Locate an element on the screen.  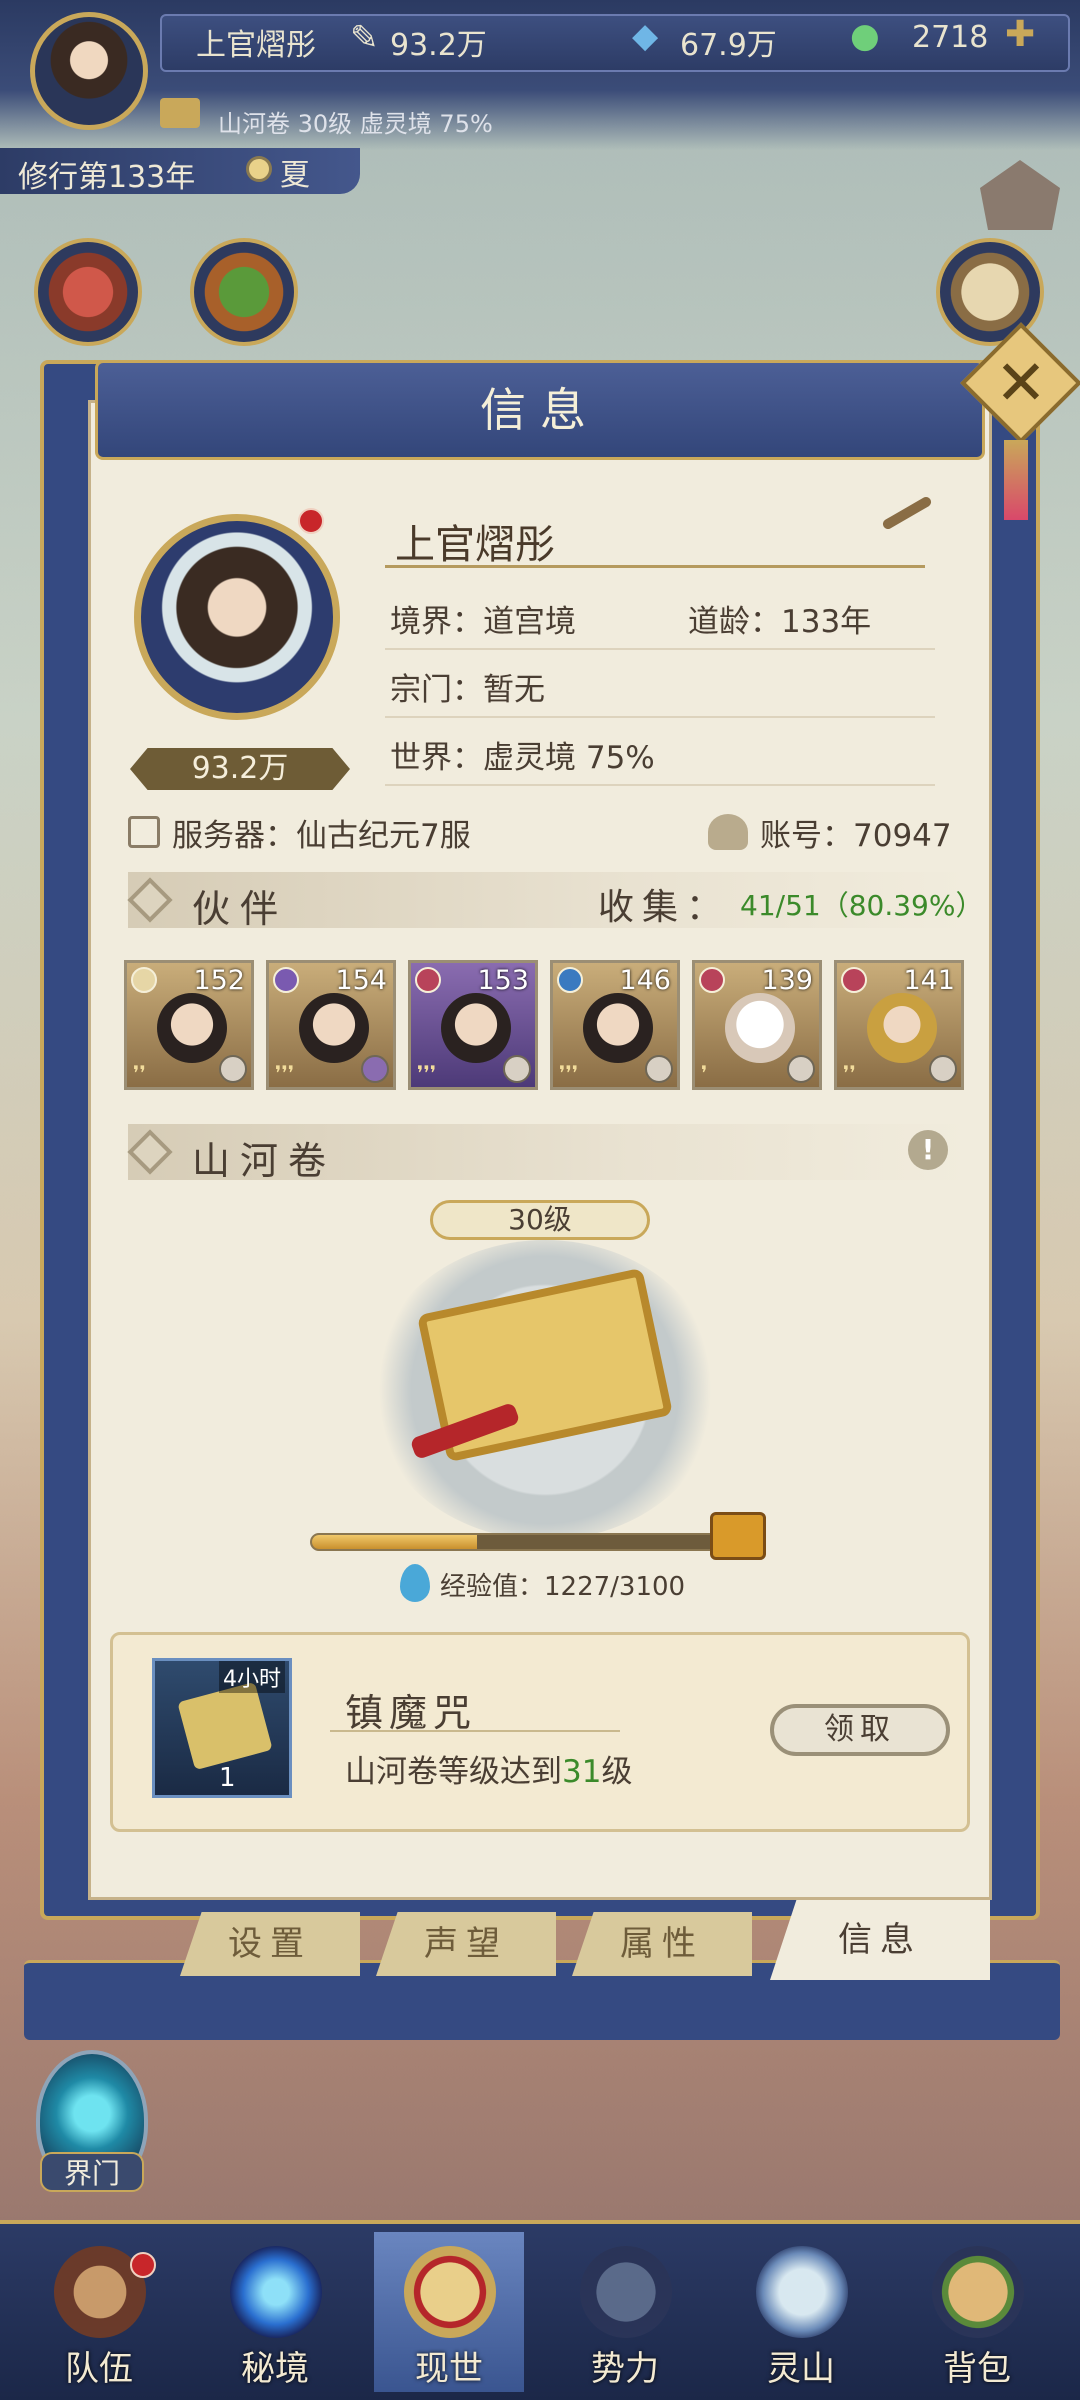
portrait-power-tag: 93.2万 is located at coordinates (240, 769).